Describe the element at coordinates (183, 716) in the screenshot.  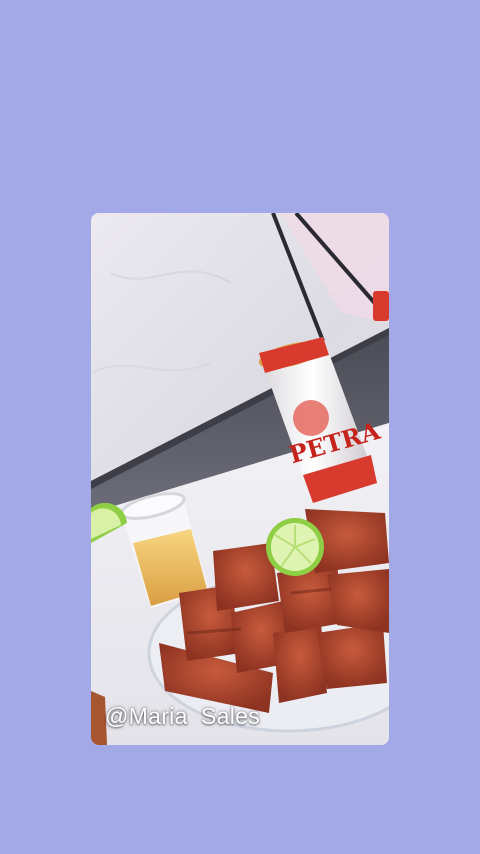
I see `watermark-handle: @Maria Sales` at that location.